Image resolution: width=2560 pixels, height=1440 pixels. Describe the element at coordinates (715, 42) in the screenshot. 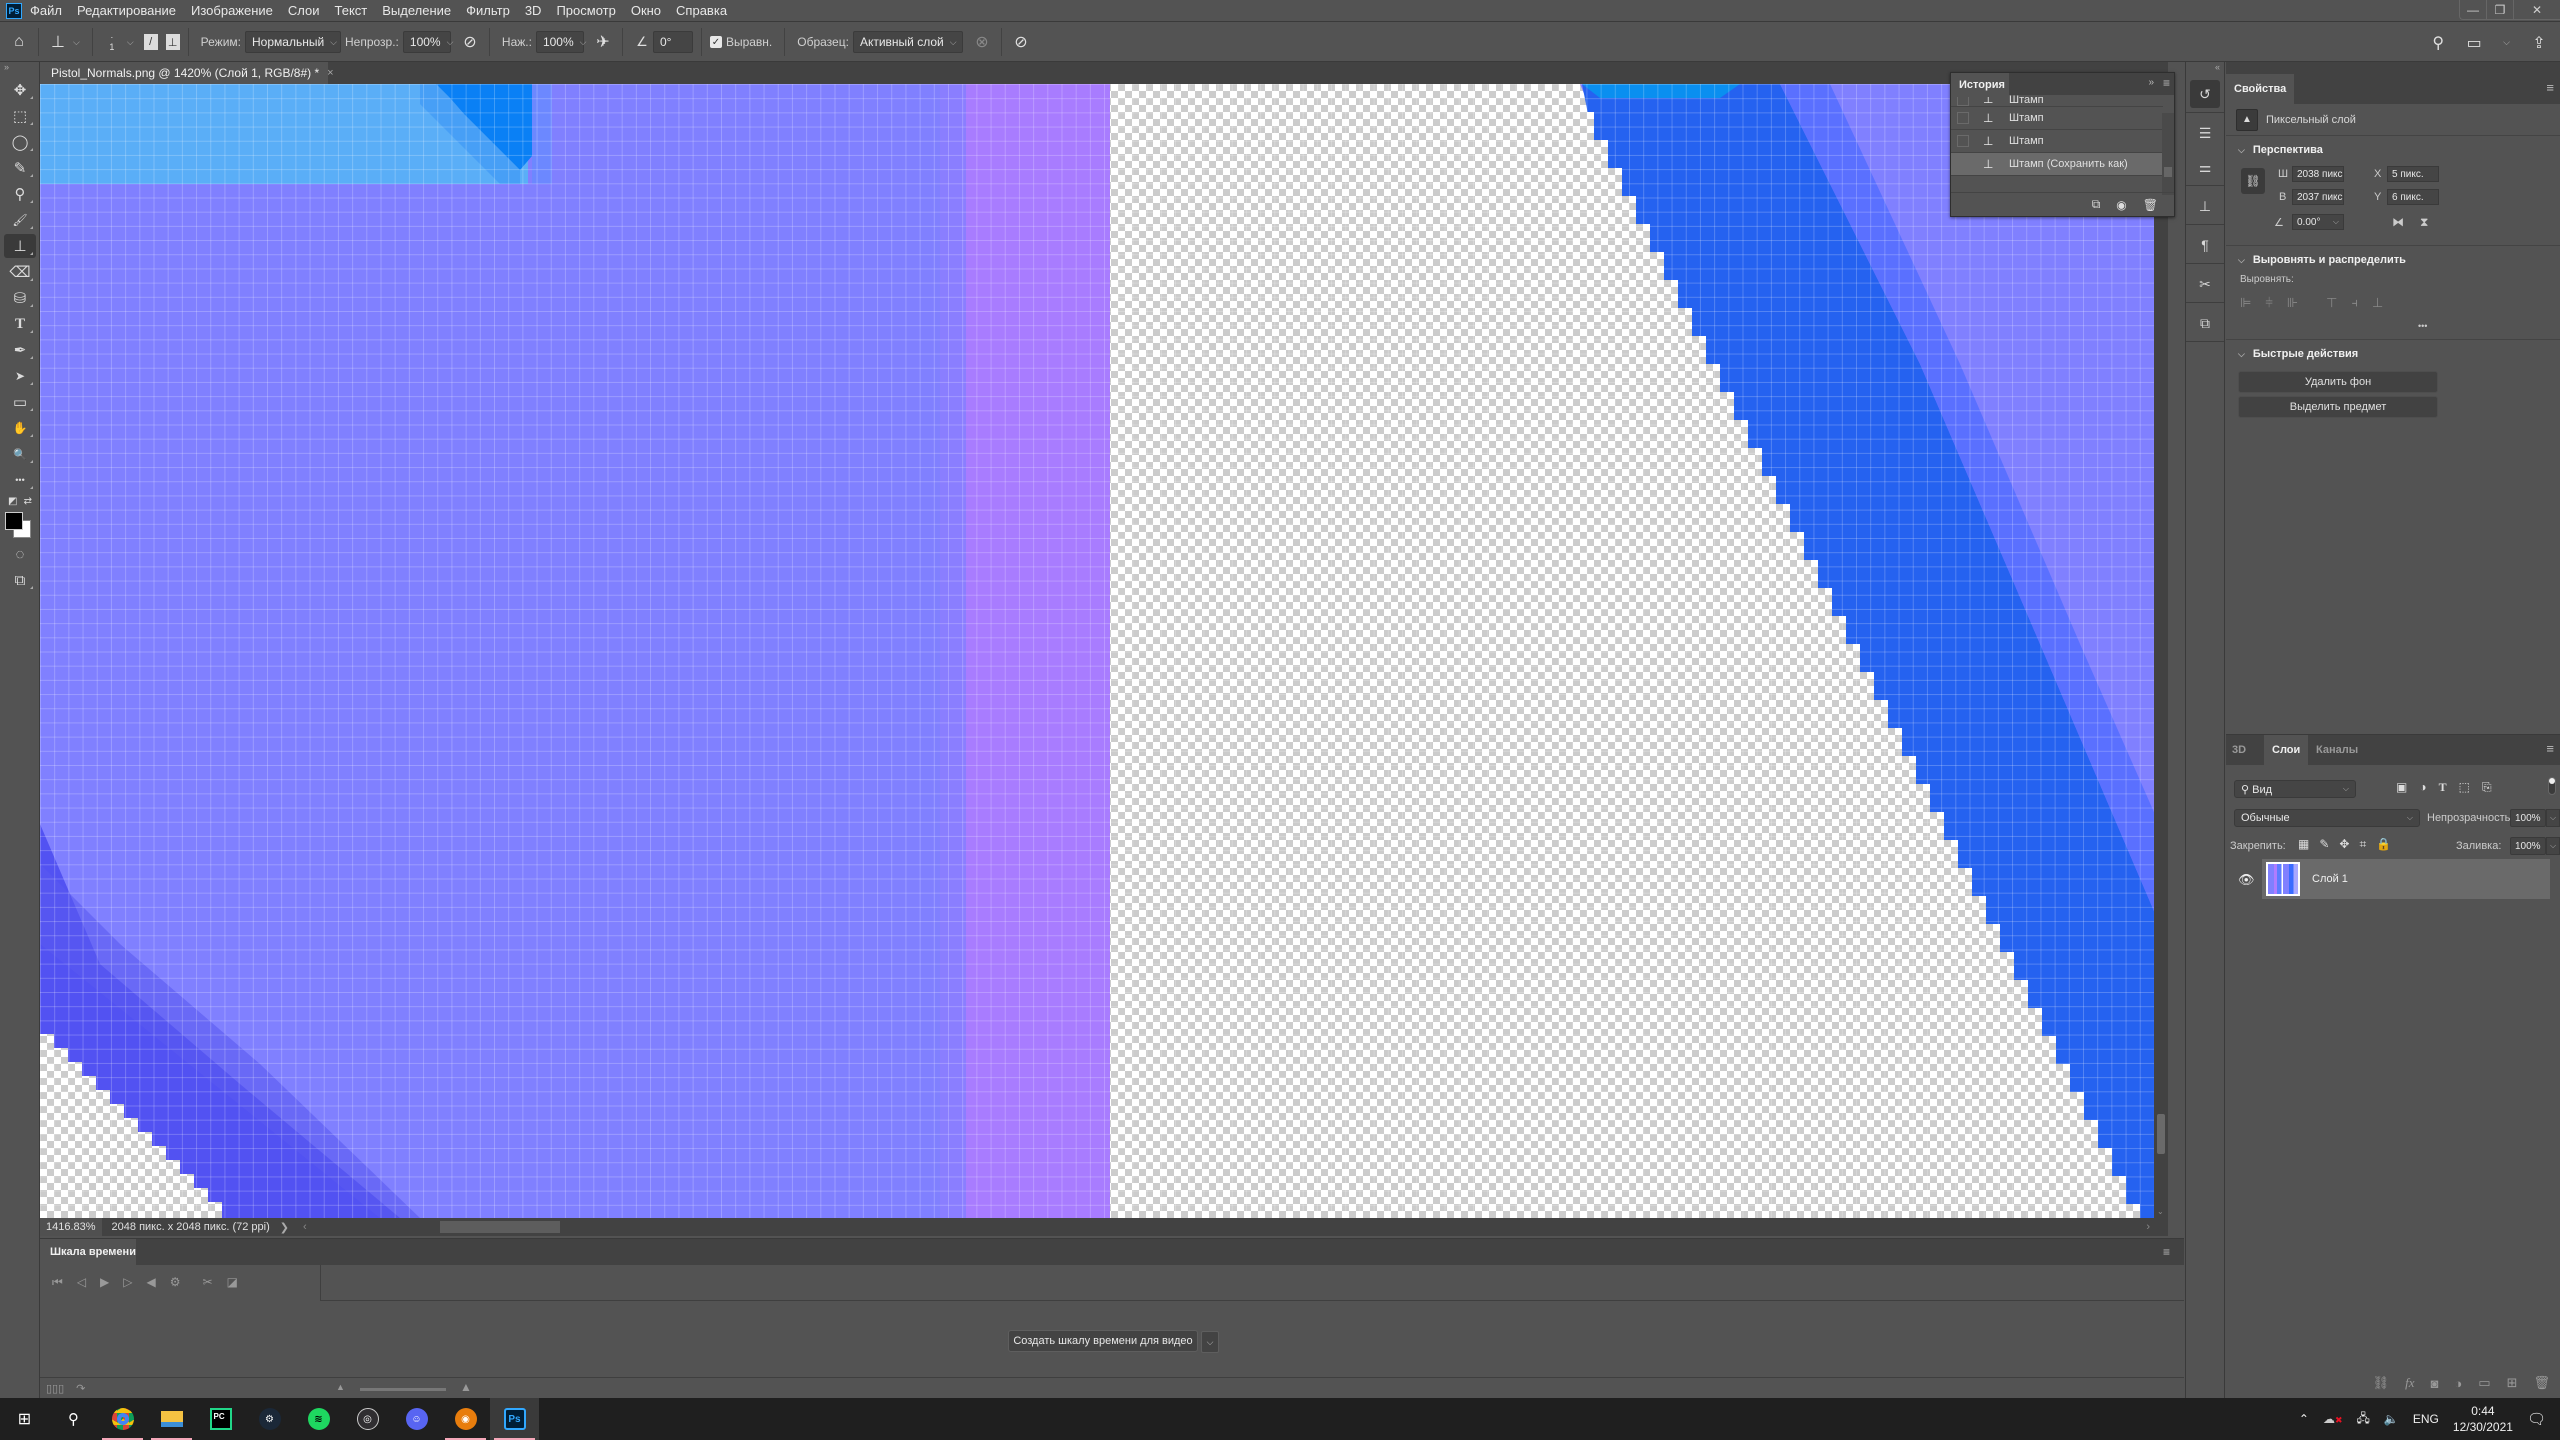

I see `aligned-checkbox: ✓` at that location.